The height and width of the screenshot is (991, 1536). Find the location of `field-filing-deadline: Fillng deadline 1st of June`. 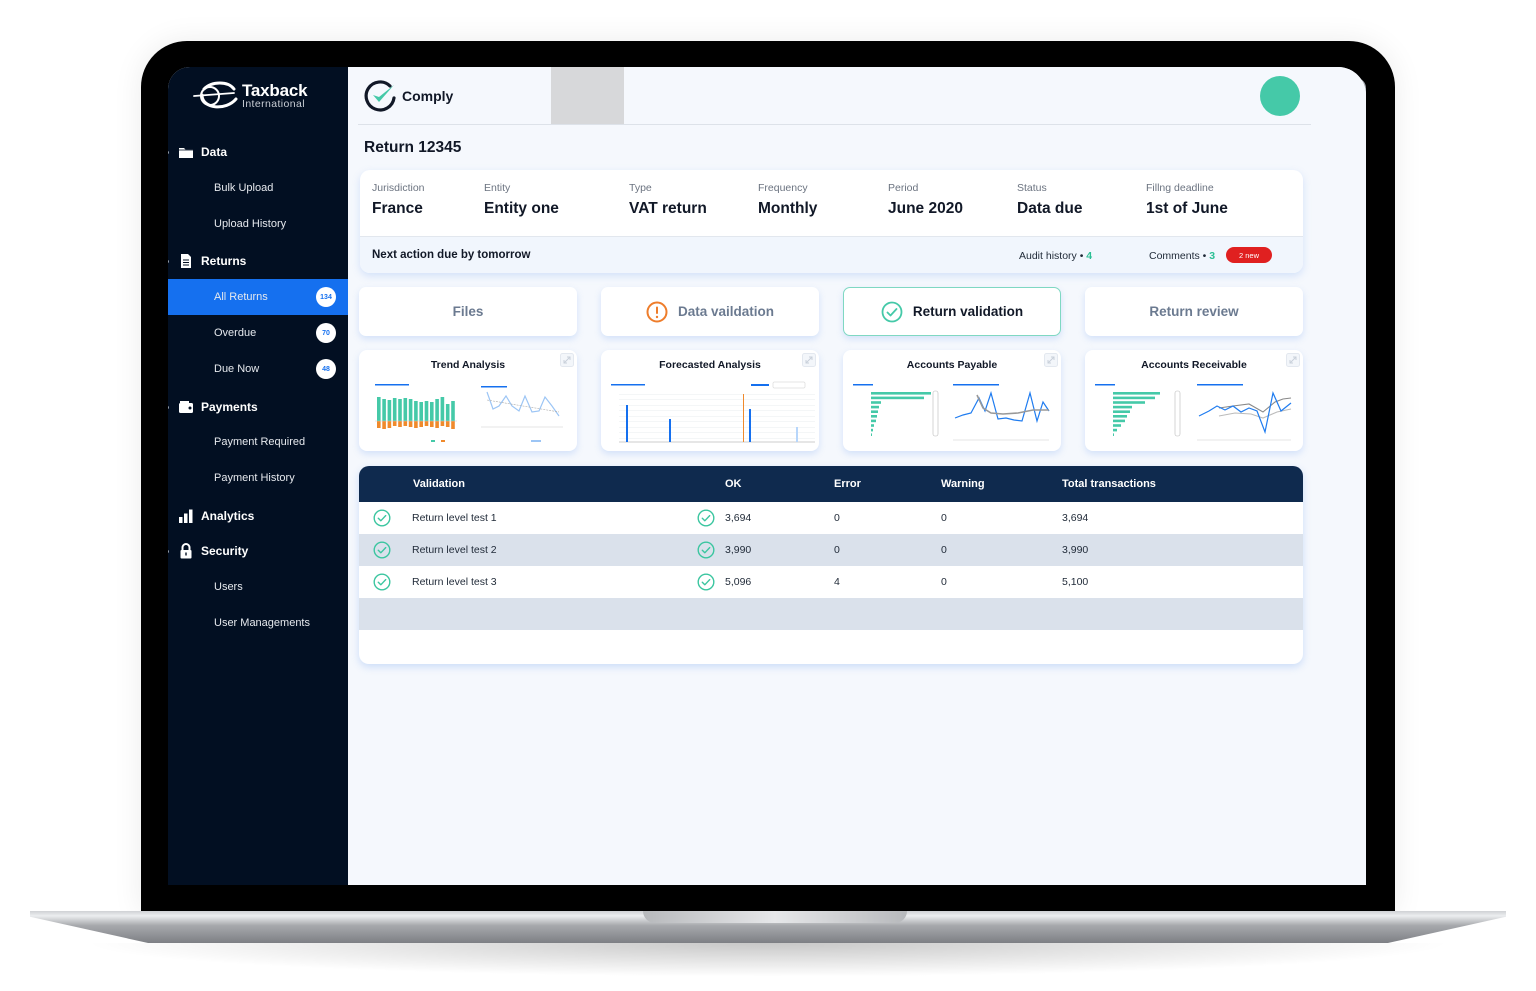

field-filing-deadline: Fillng deadline 1st of June is located at coordinates (1187, 200).